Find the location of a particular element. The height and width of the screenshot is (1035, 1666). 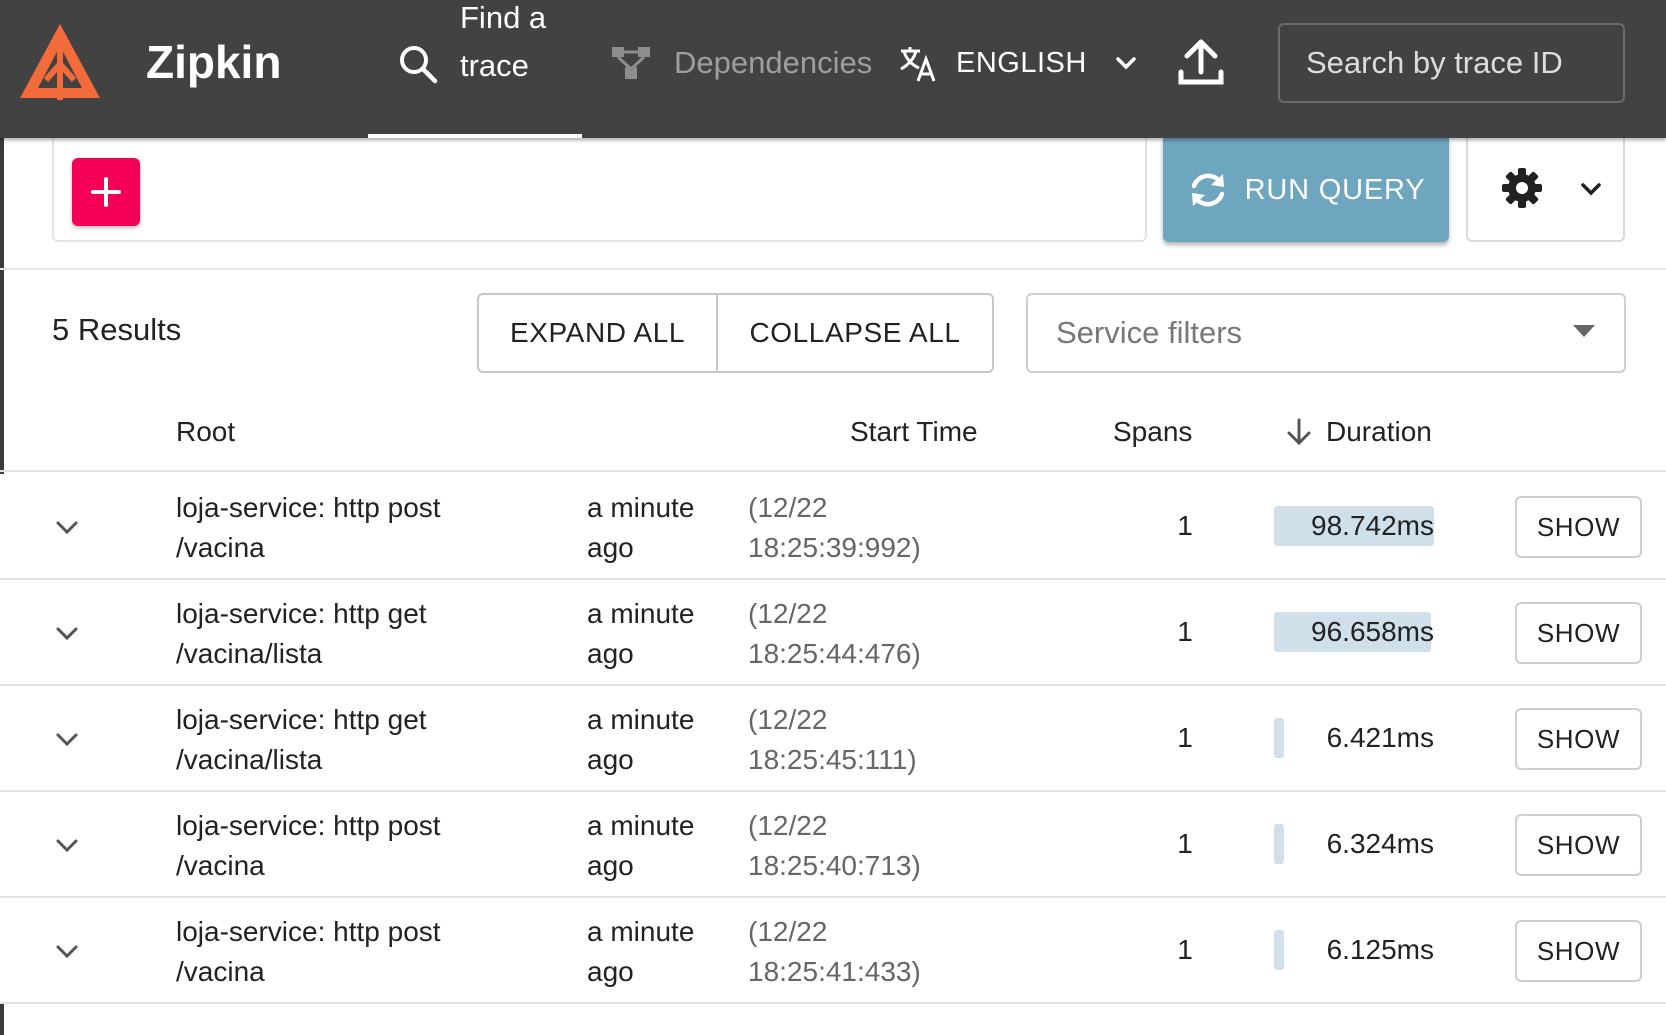

column-header-duration: Duration is located at coordinates (1359, 432).